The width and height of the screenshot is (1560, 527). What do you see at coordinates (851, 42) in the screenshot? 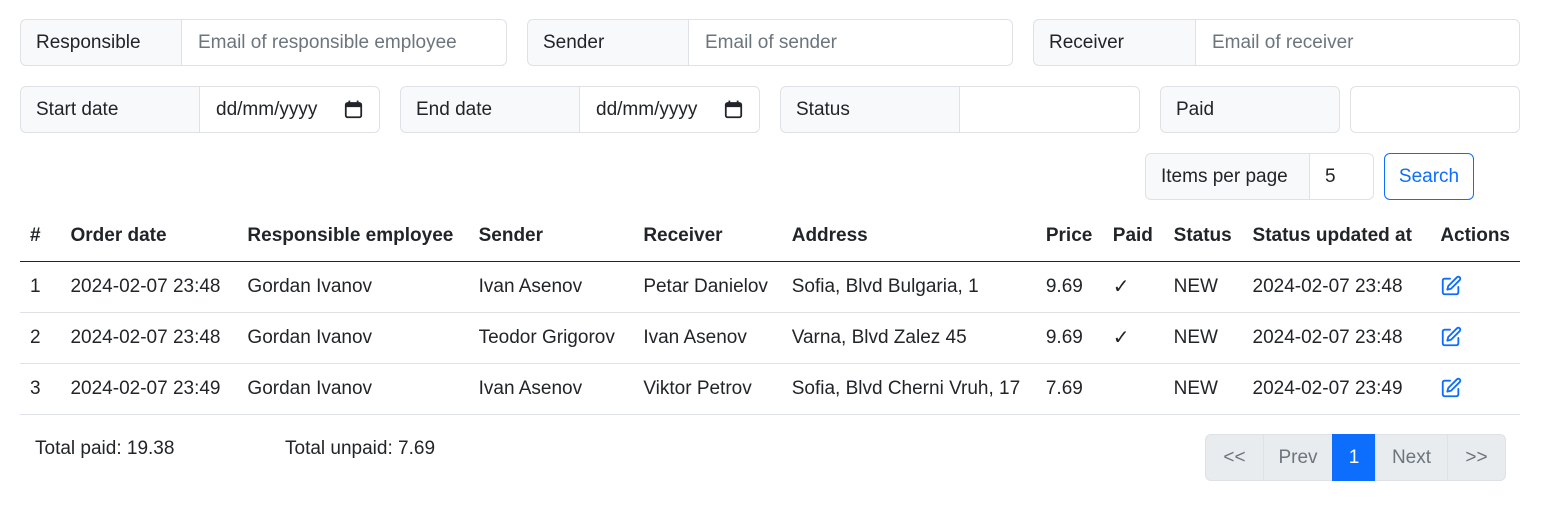
I see `sender-email-input` at bounding box center [851, 42].